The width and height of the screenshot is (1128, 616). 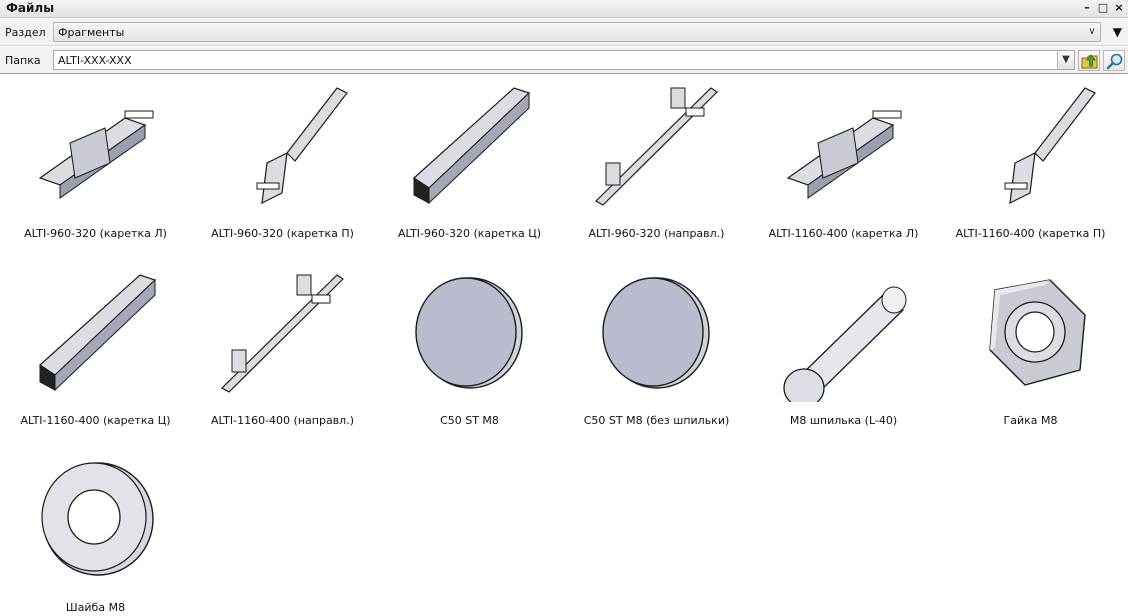 What do you see at coordinates (282, 420) in the screenshot?
I see `file-tile-label: ALTI-1160-400 (направл.)` at bounding box center [282, 420].